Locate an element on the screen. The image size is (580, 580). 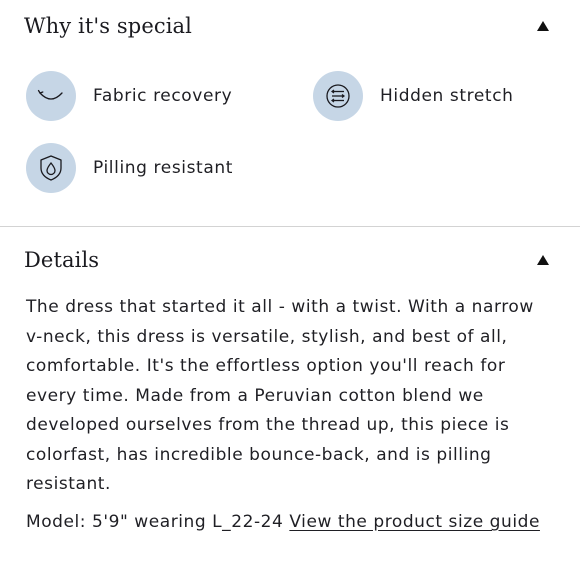
feature-pilling-resistant: Pilling resistant is located at coordinates (129, 168).